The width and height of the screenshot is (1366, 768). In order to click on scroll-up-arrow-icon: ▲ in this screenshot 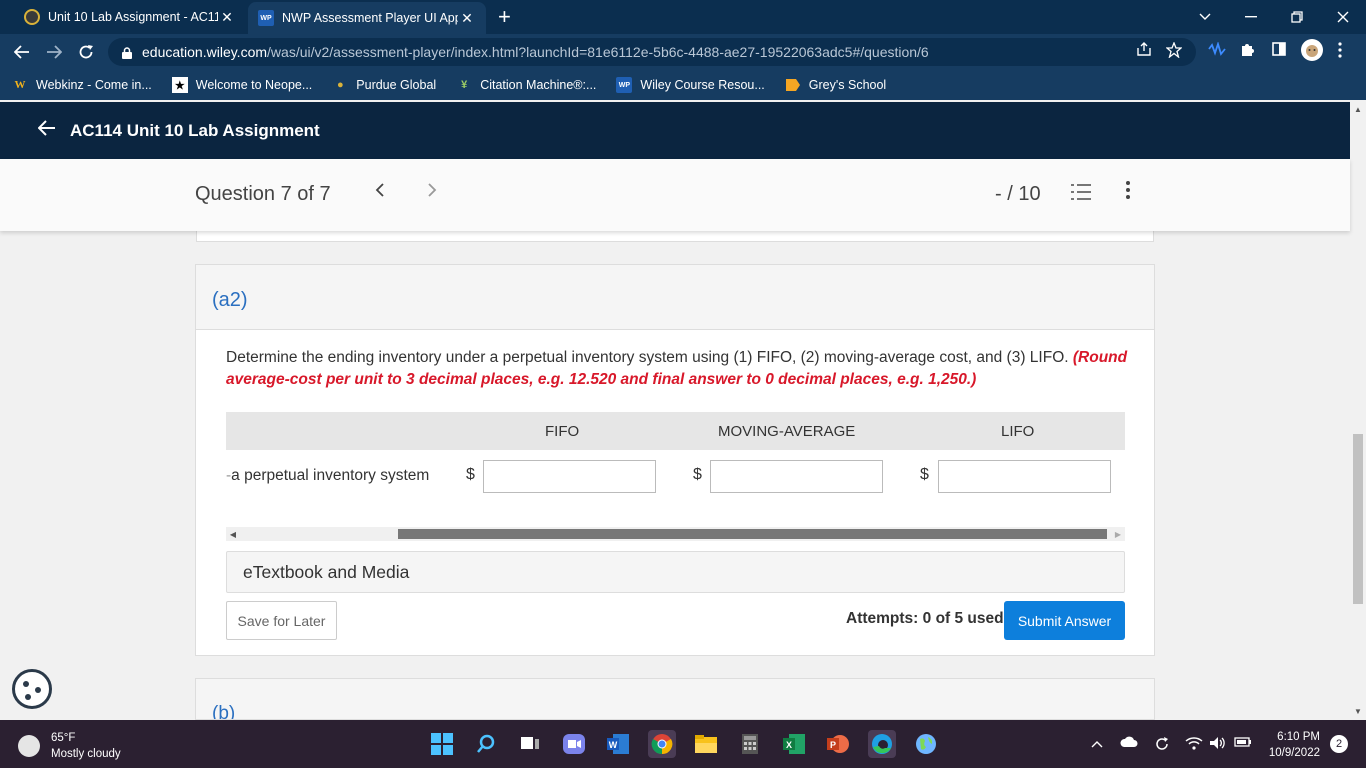, I will do `click(1358, 109)`.